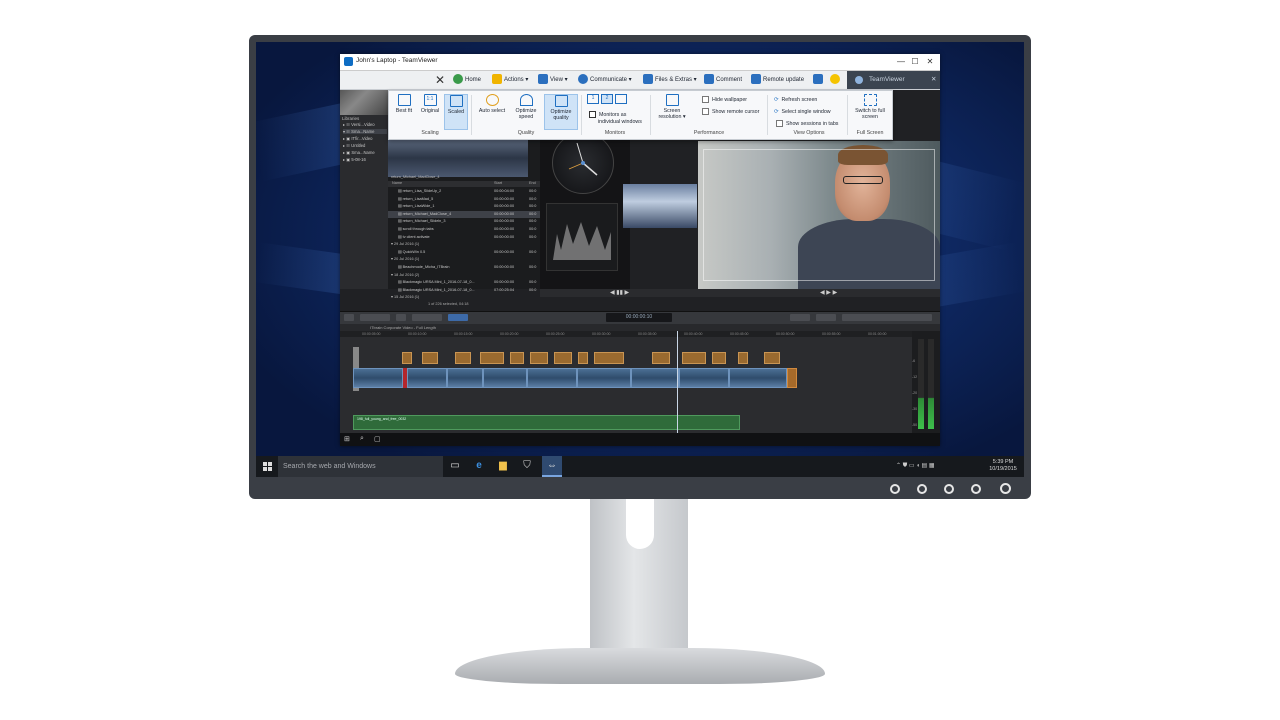 This screenshot has width=1280, height=720. Describe the element at coordinates (828, 292) in the screenshot. I see `play-icon-secondary: ◀ ▶ ▶` at that location.